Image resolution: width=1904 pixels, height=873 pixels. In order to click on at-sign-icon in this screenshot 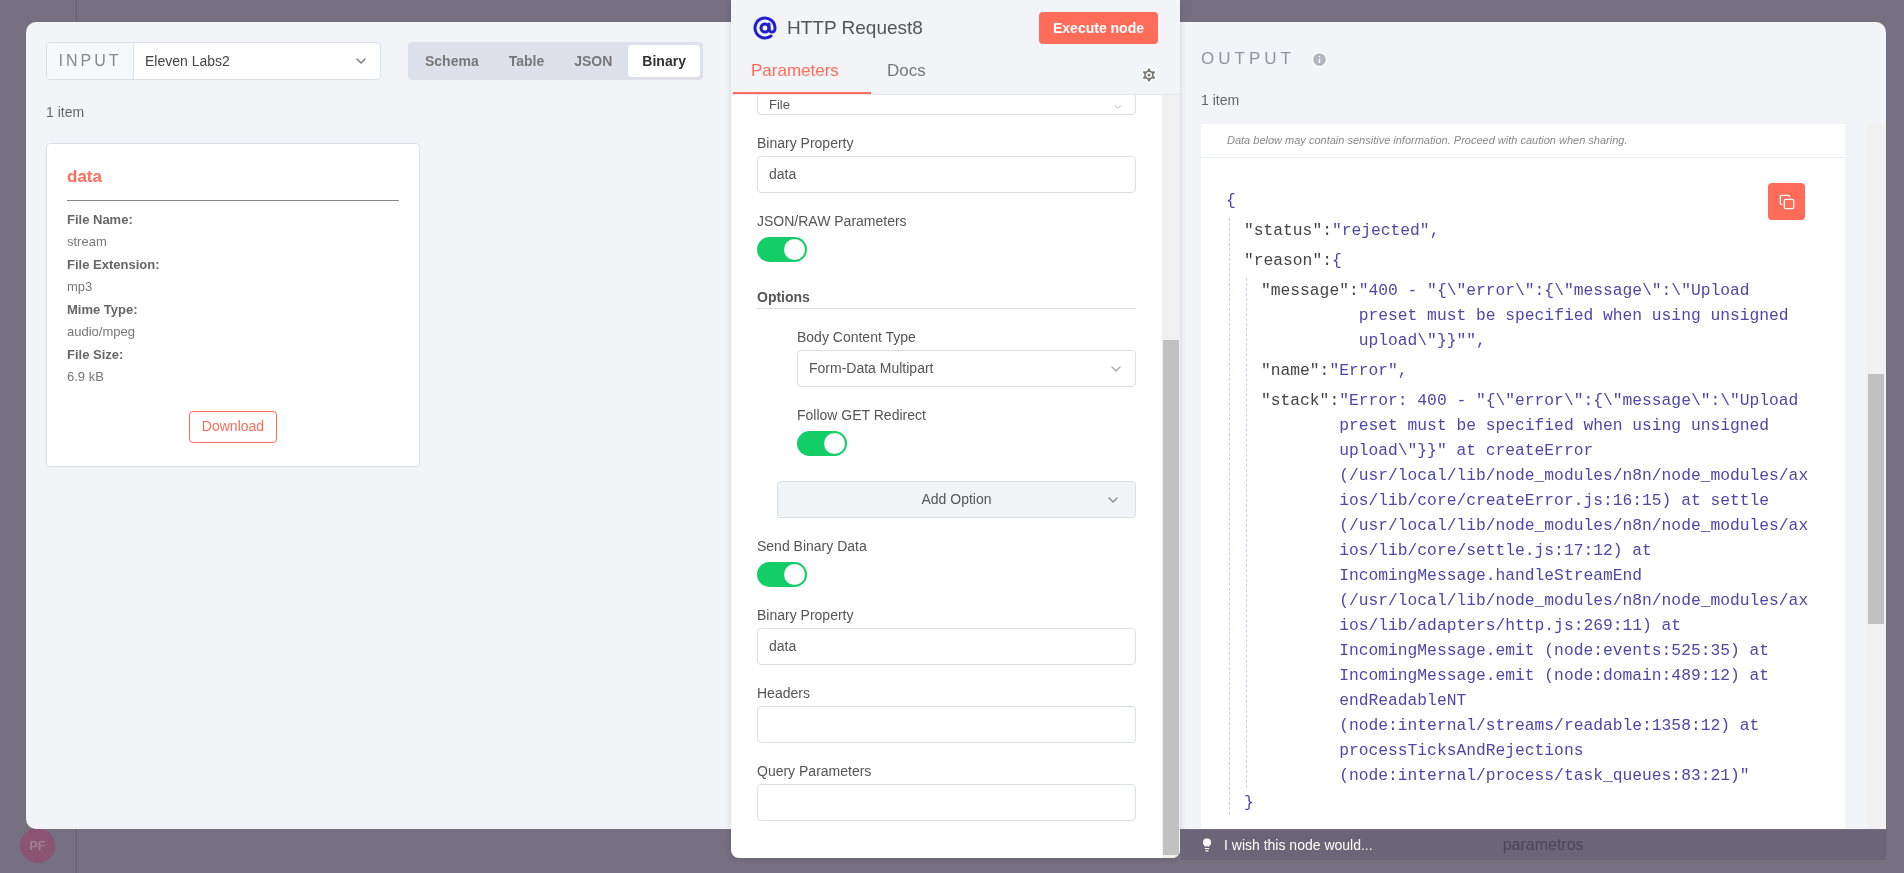, I will do `click(765, 28)`.